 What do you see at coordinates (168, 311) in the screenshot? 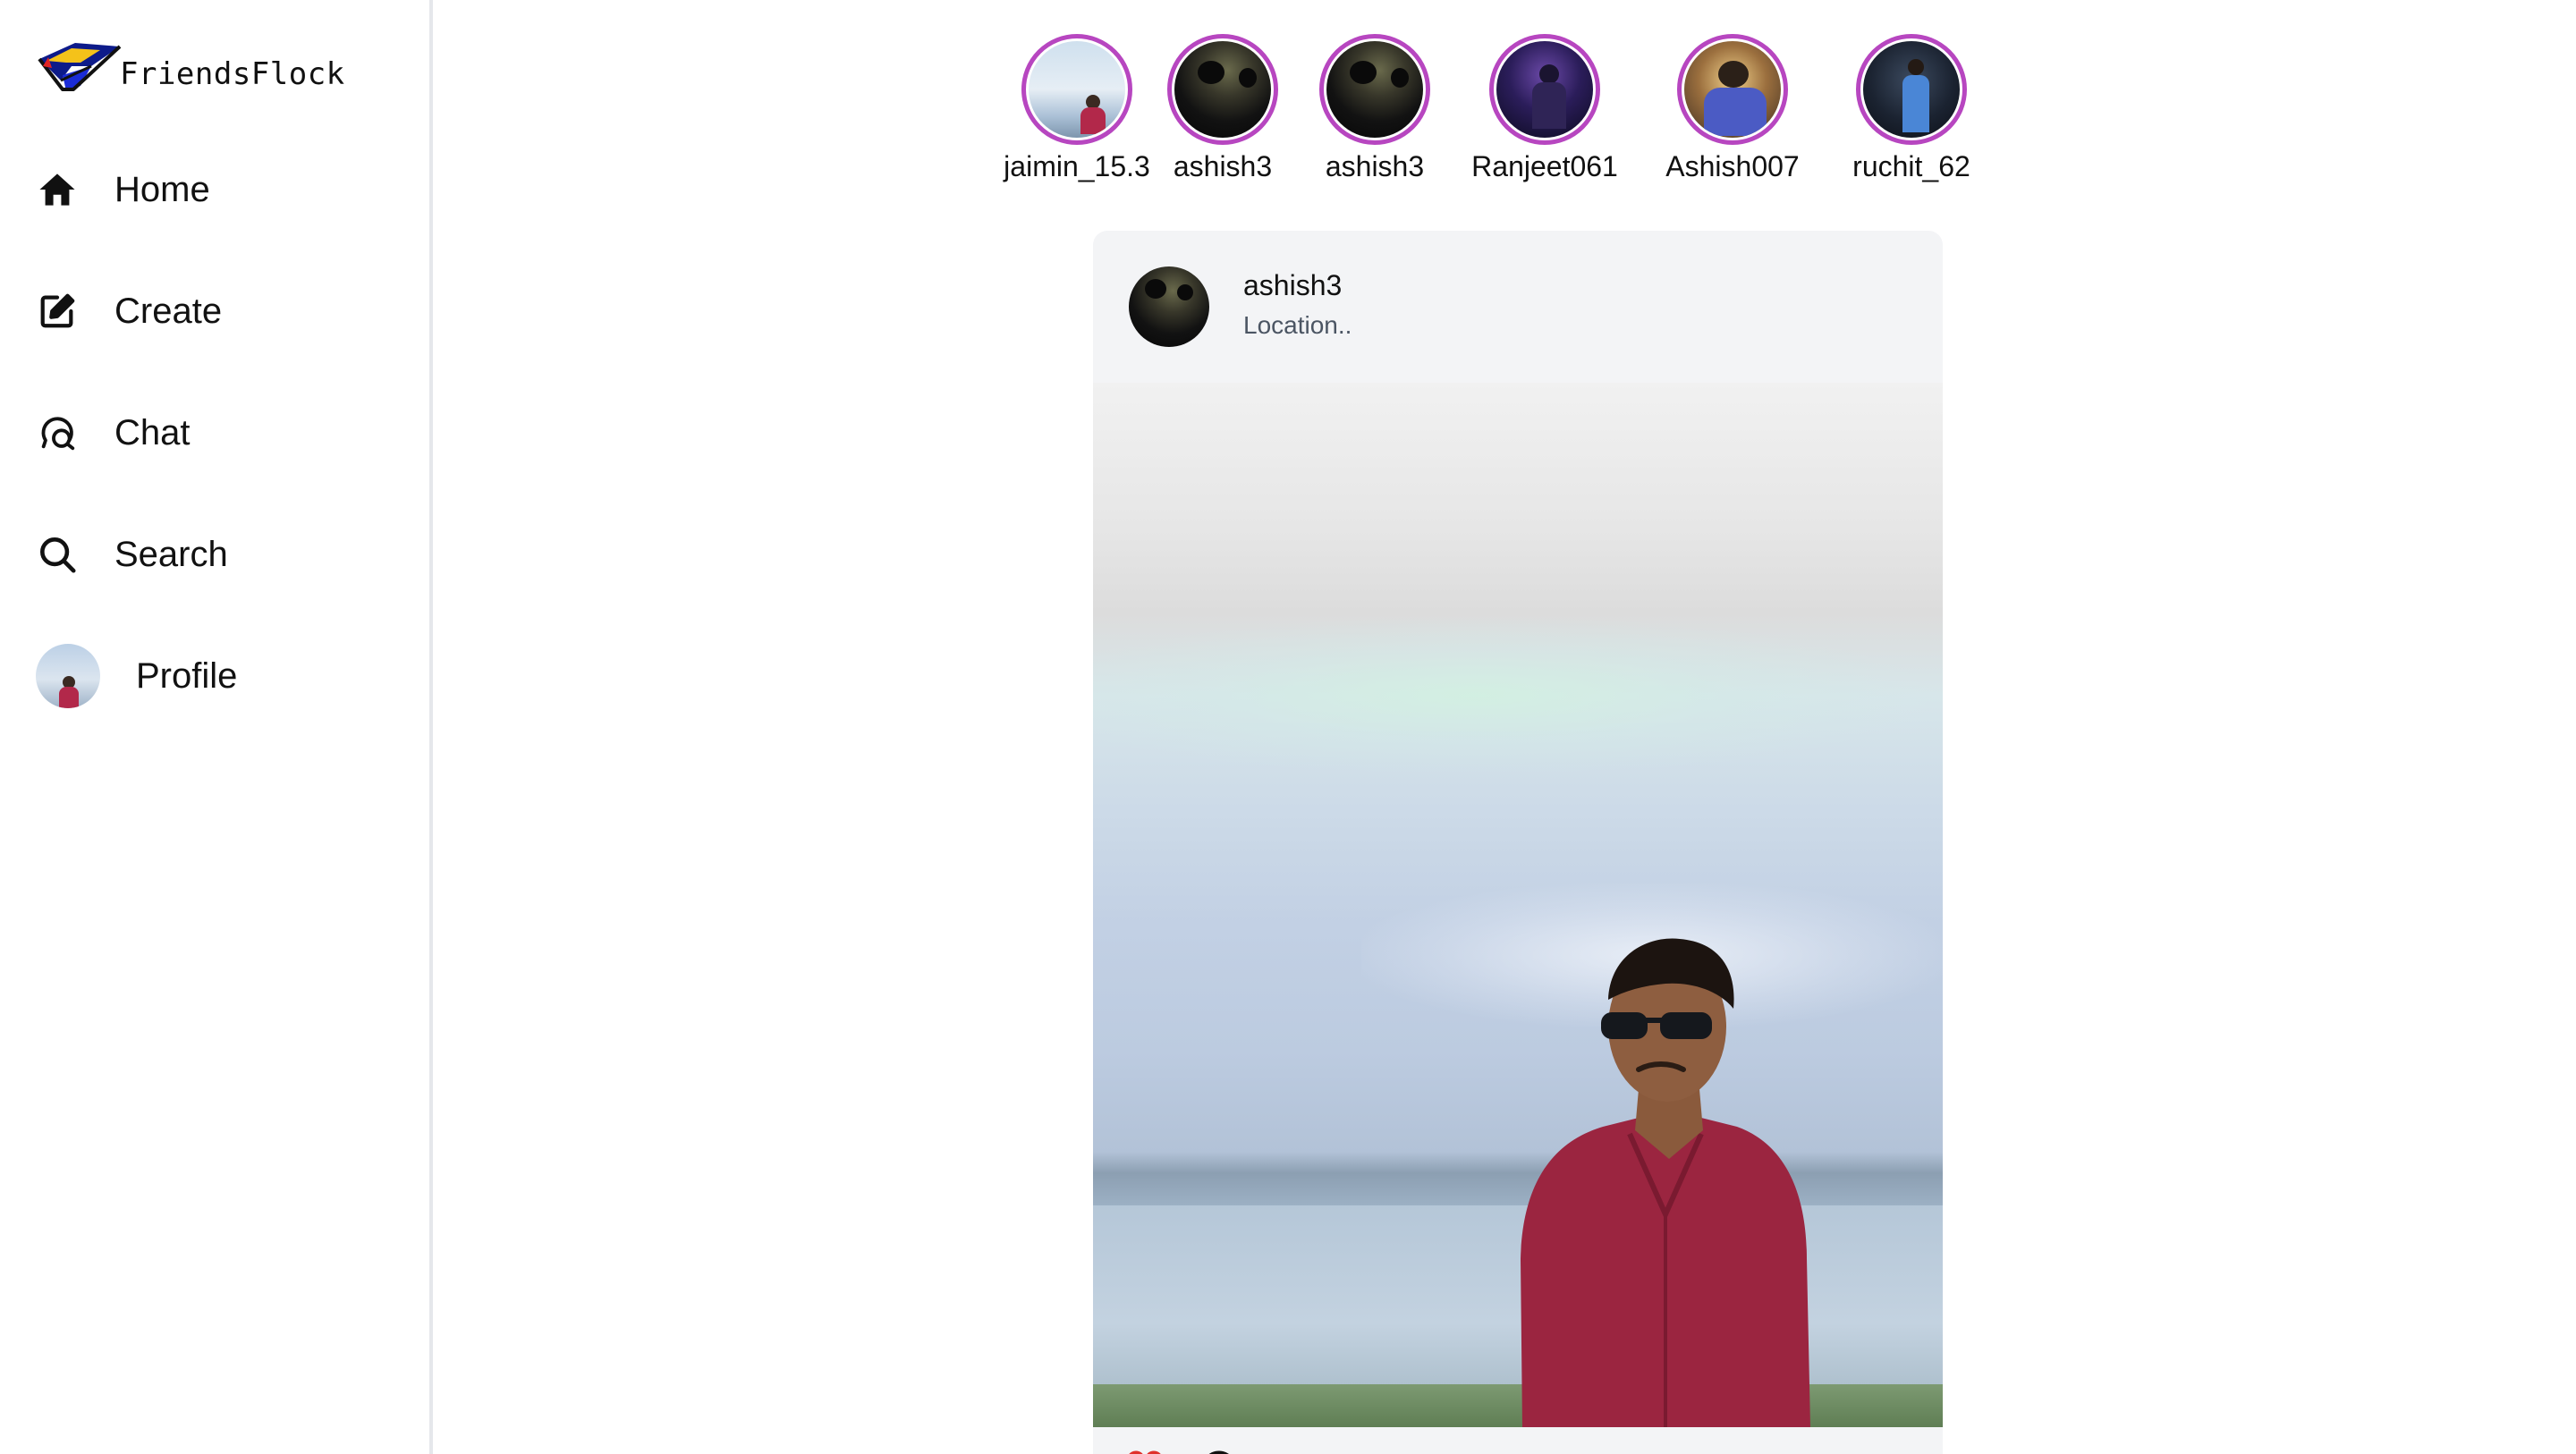
I see `sidebar-item-label: Create` at bounding box center [168, 311].